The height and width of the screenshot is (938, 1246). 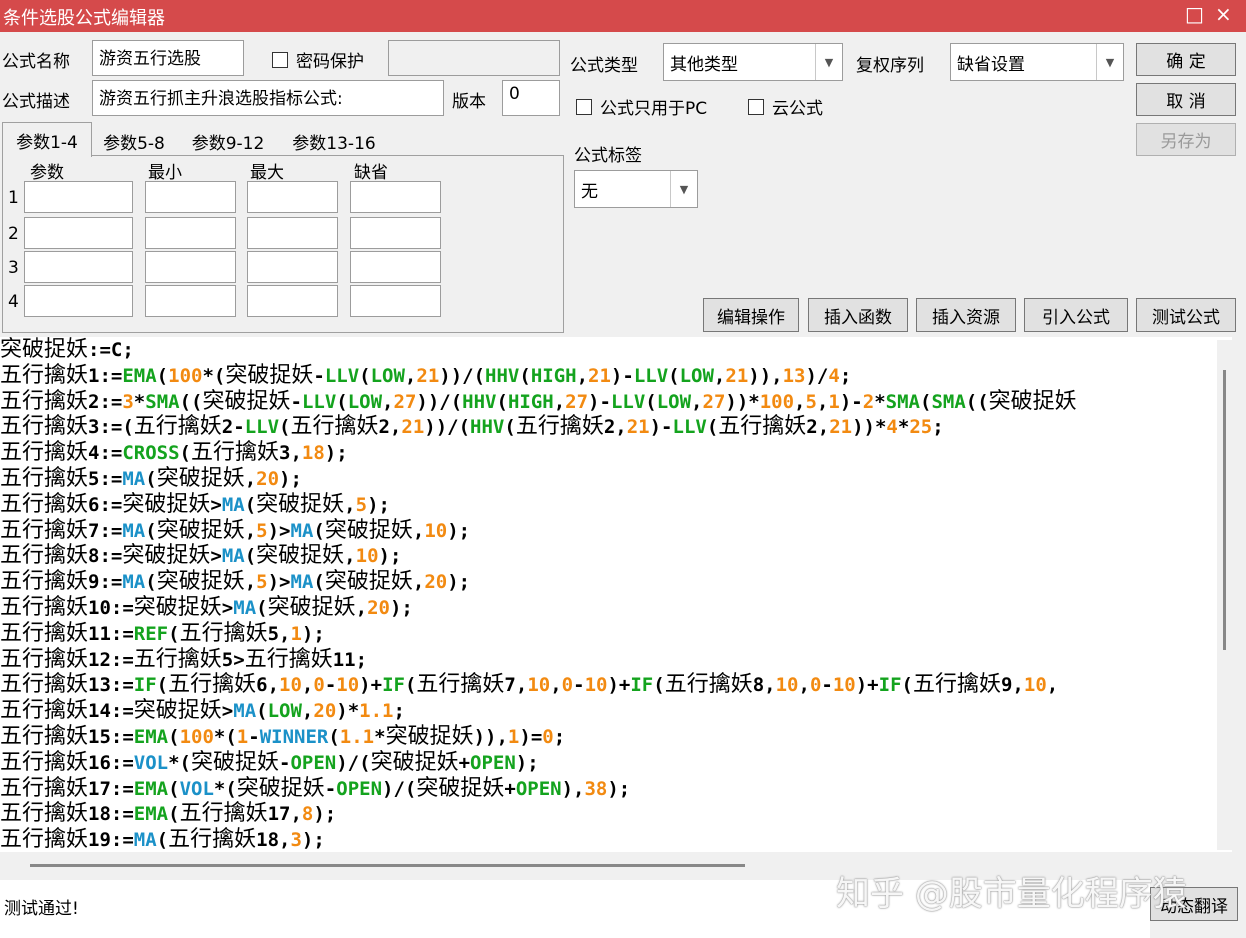 I want to click on code-token: HIGH, so click(x=530, y=401).